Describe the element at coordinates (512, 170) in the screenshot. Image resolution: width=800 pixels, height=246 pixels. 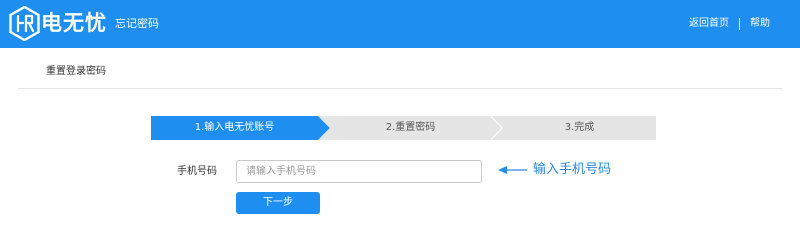
I see `arrow-left-icon` at that location.